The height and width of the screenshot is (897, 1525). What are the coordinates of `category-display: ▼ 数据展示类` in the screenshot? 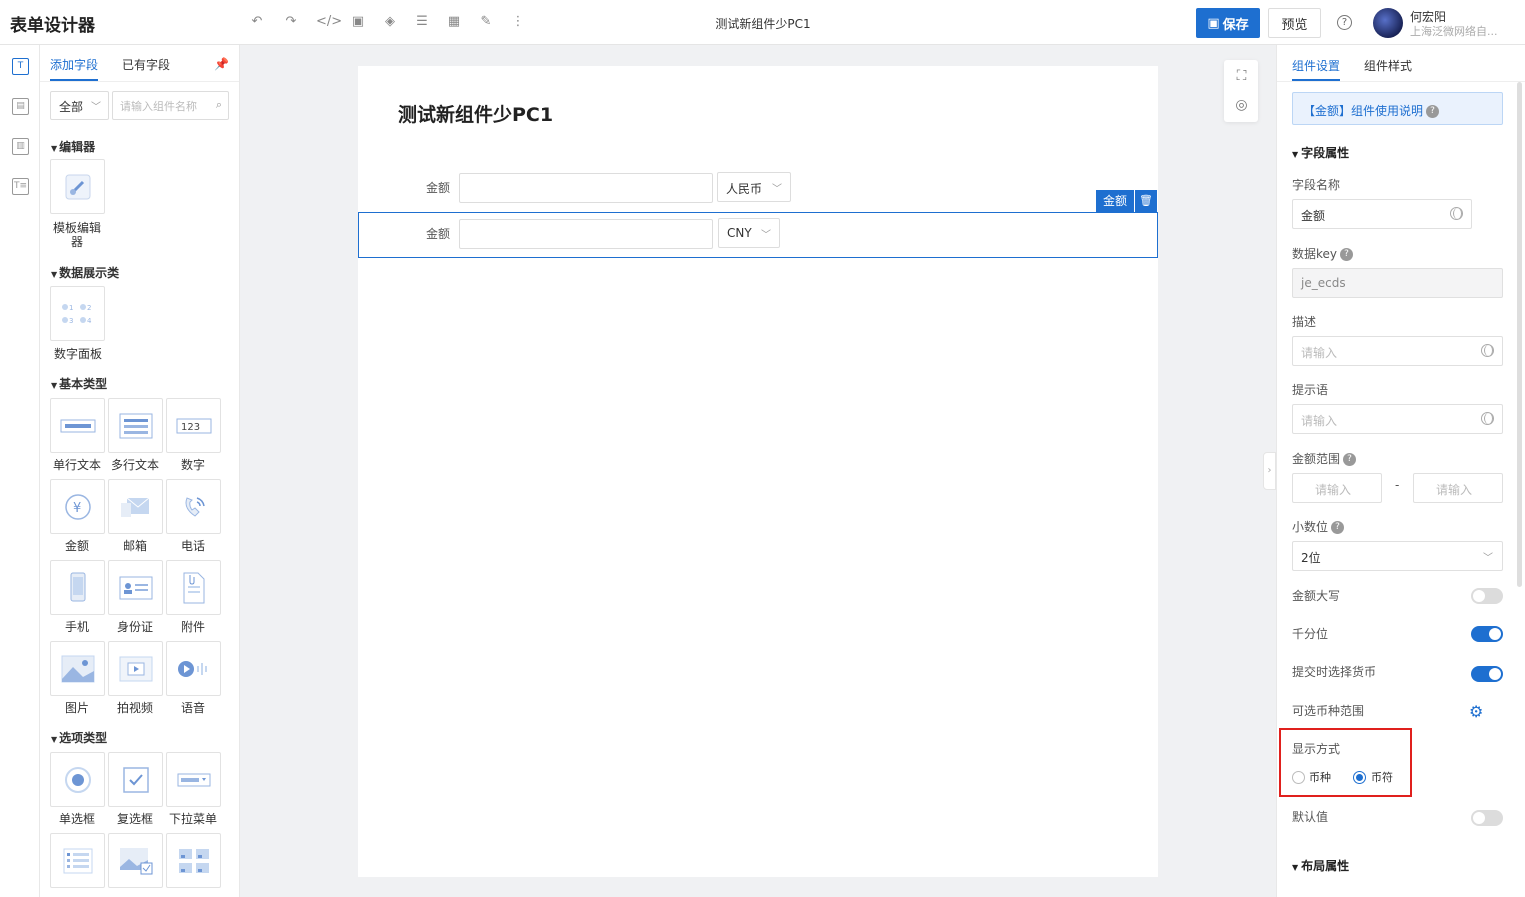 It's located at (85, 272).